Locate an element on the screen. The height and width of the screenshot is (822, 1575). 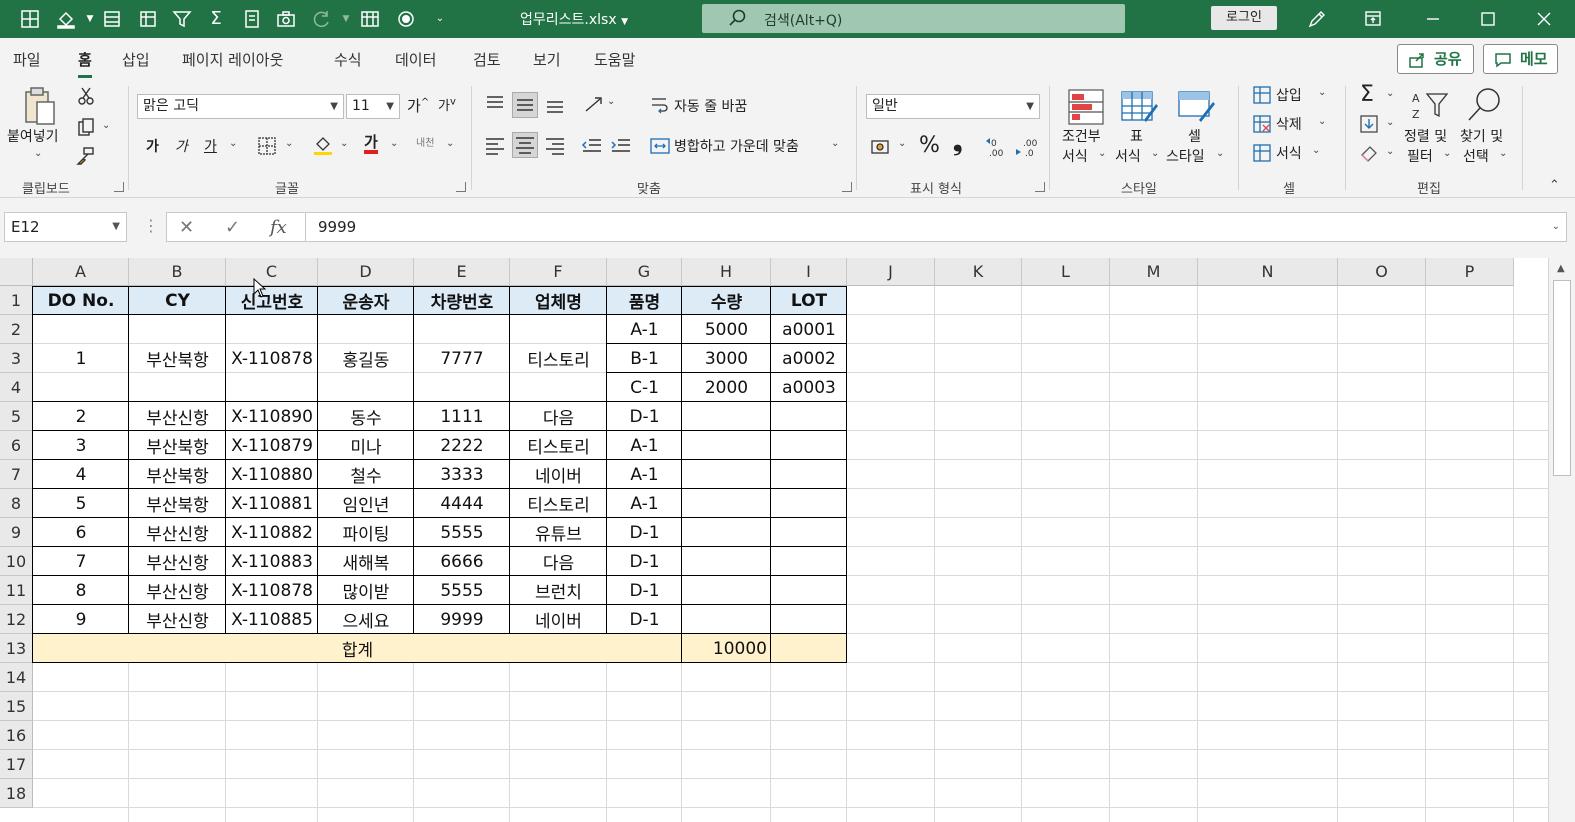
form-icon is located at coordinates (252, 19).